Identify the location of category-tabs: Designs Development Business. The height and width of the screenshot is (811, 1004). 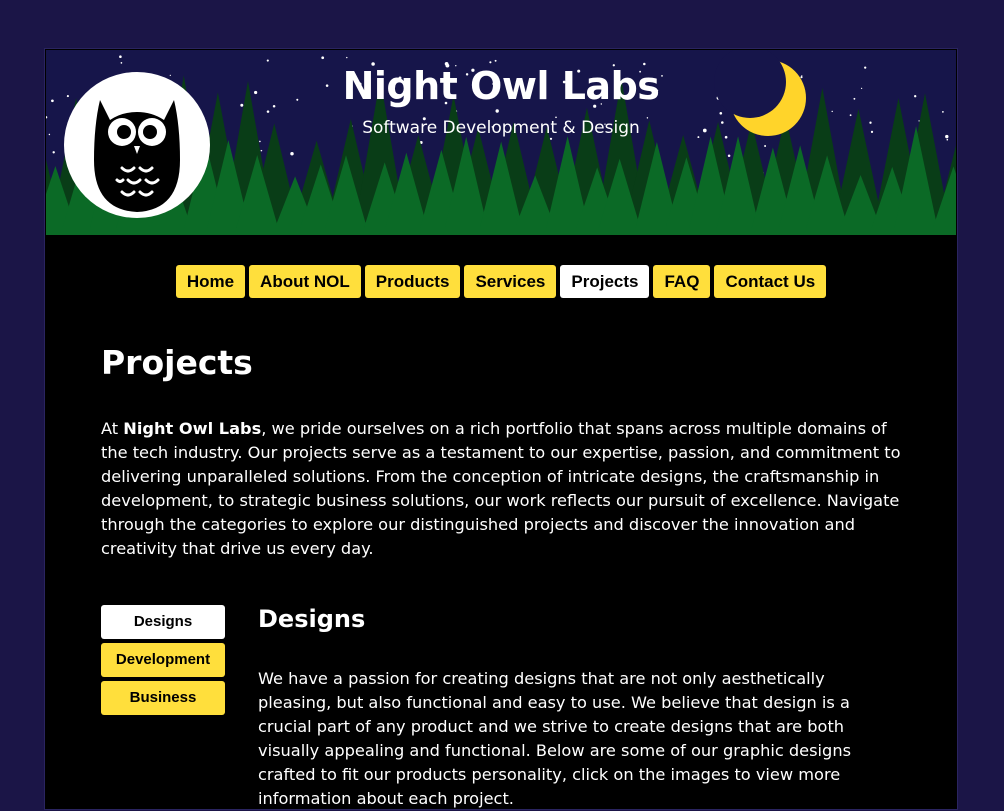
(163, 662).